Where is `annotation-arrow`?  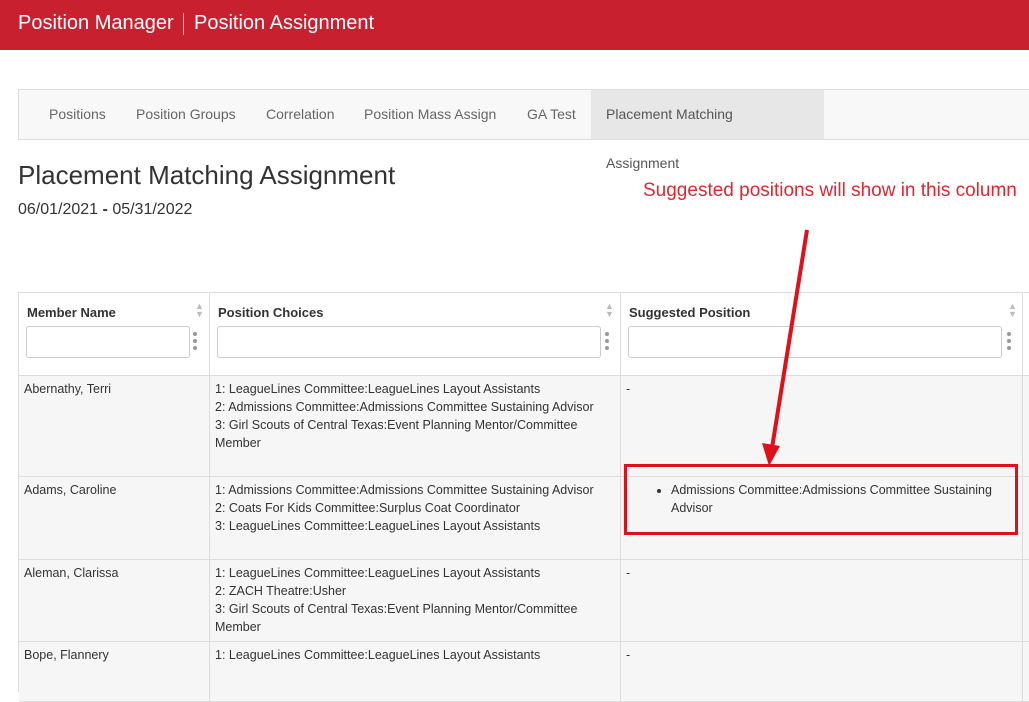 annotation-arrow is located at coordinates (785, 347).